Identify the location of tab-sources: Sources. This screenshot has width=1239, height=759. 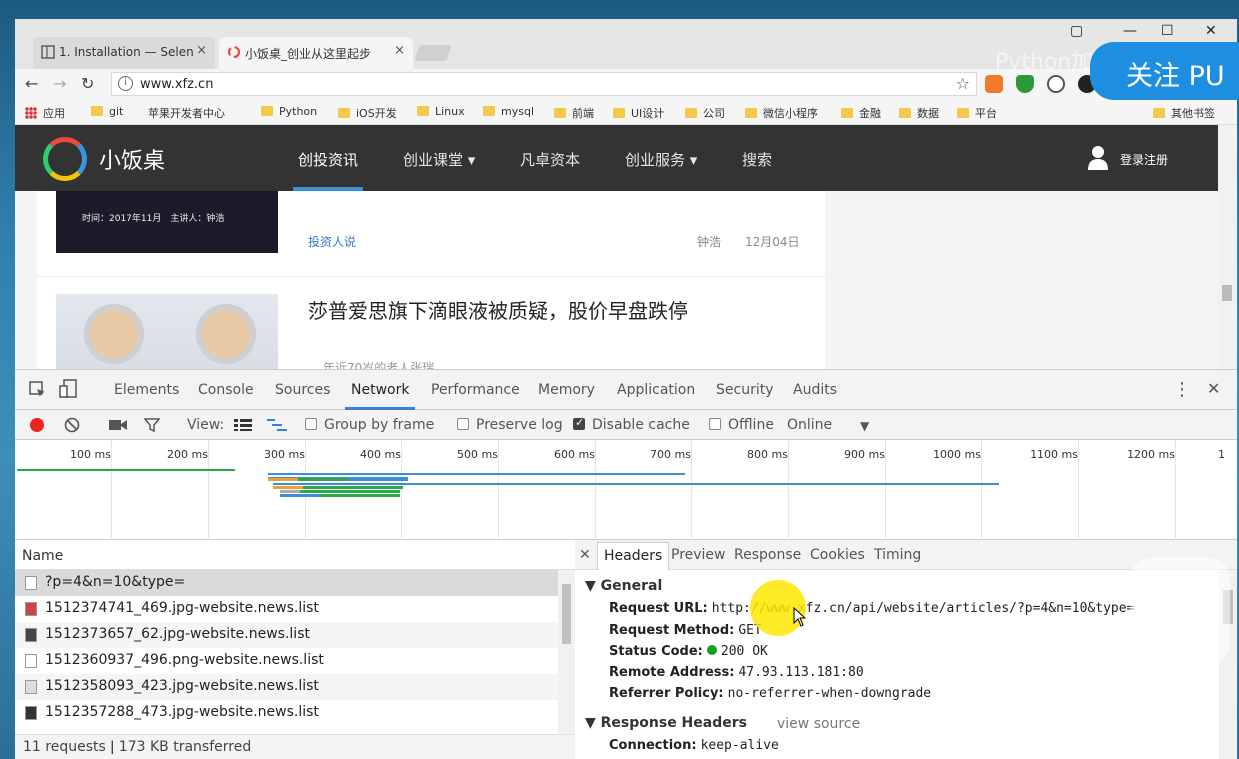
(302, 390).